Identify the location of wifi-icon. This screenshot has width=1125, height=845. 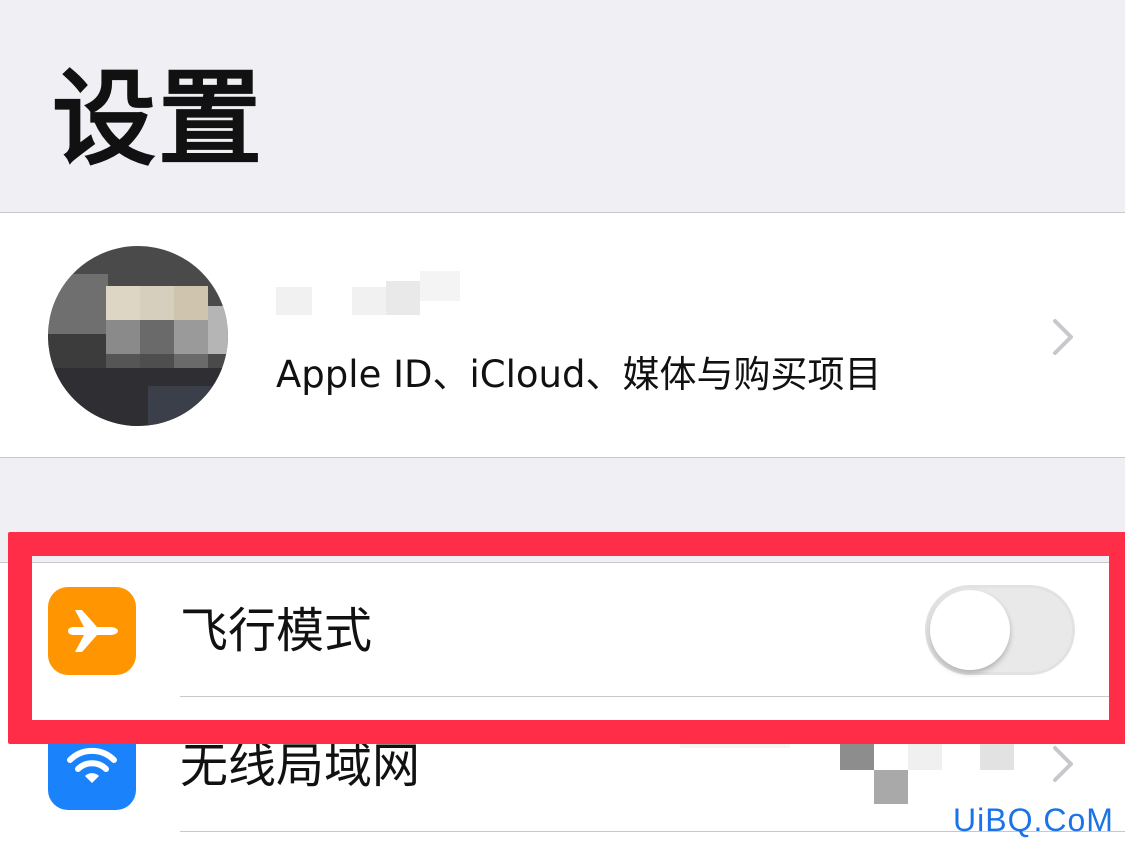
(92, 766).